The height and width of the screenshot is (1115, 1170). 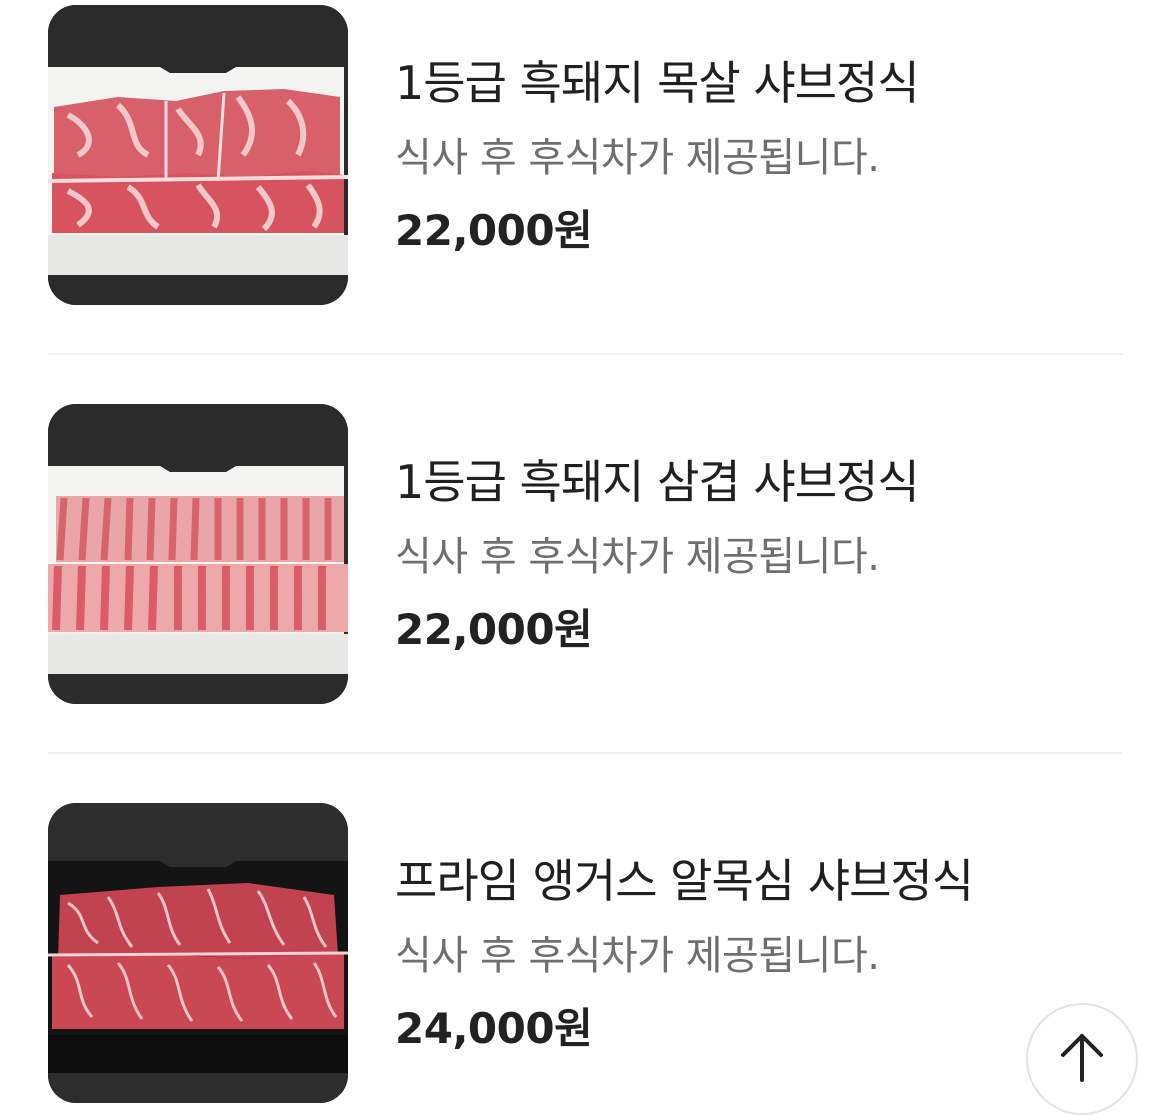 I want to click on menu-item-price: 24,000원, so click(x=494, y=1028).